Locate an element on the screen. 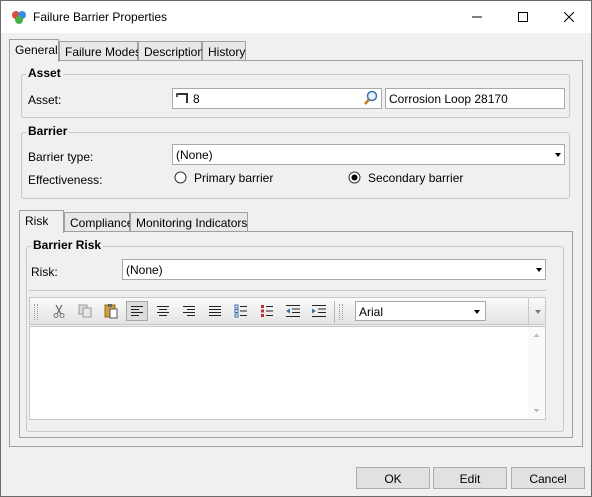 The width and height of the screenshot is (592, 497). close-icon is located at coordinates (569, 17).